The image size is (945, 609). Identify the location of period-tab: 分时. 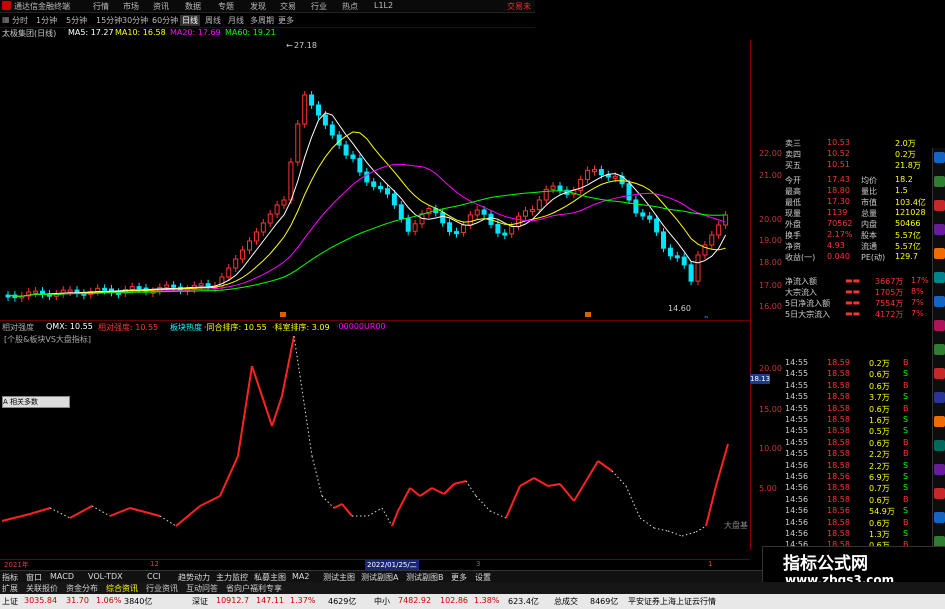
(20, 20).